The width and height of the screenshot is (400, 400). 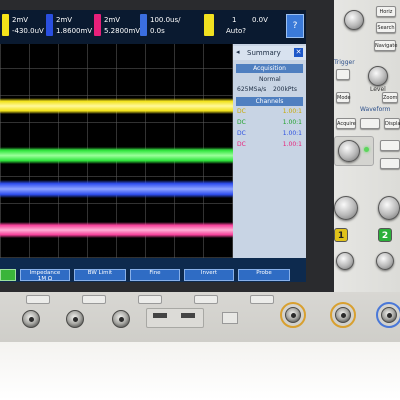 What do you see at coordinates (385, 261) in the screenshot?
I see `channel-2-position-knob` at bounding box center [385, 261].